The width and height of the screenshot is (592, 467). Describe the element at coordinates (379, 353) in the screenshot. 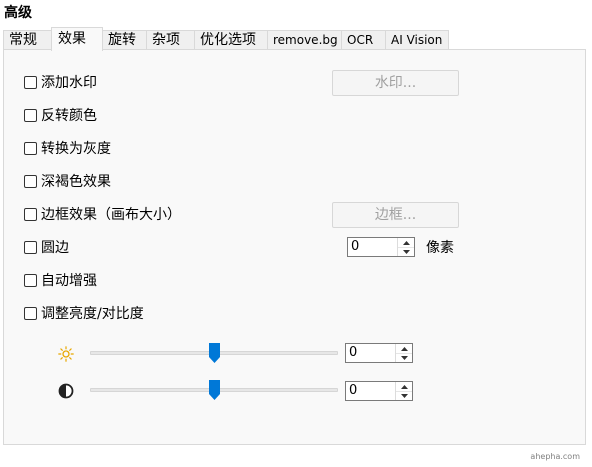

I see `brightness-spinbox: 0` at that location.